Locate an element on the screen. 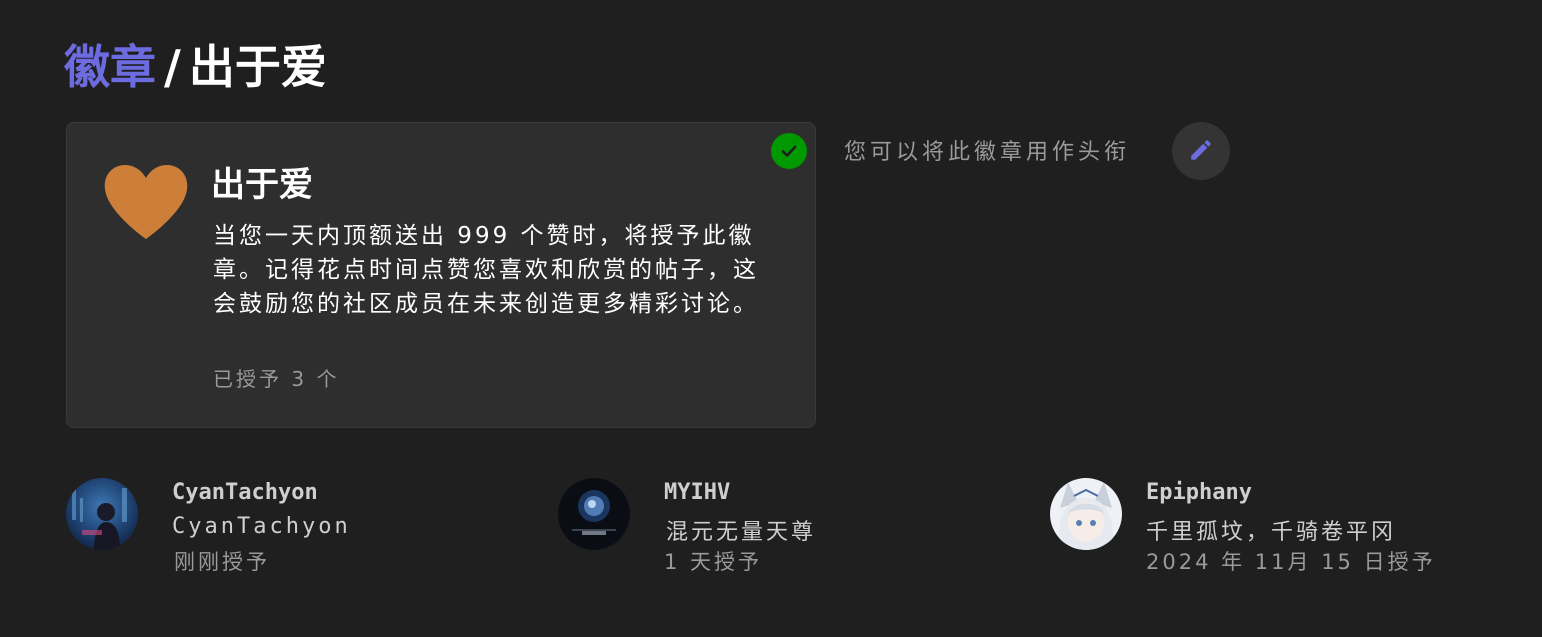  granted-date: 1 天授予 is located at coordinates (713, 562).